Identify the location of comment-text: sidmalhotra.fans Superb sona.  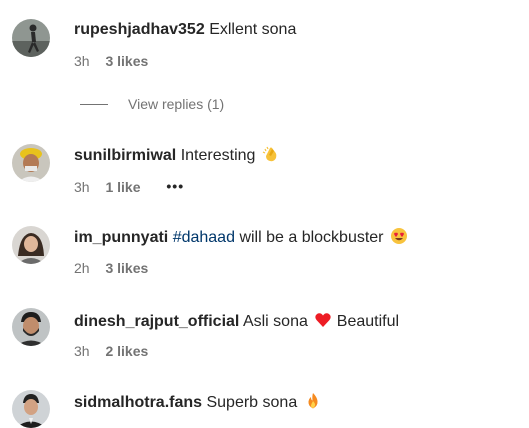
(198, 402).